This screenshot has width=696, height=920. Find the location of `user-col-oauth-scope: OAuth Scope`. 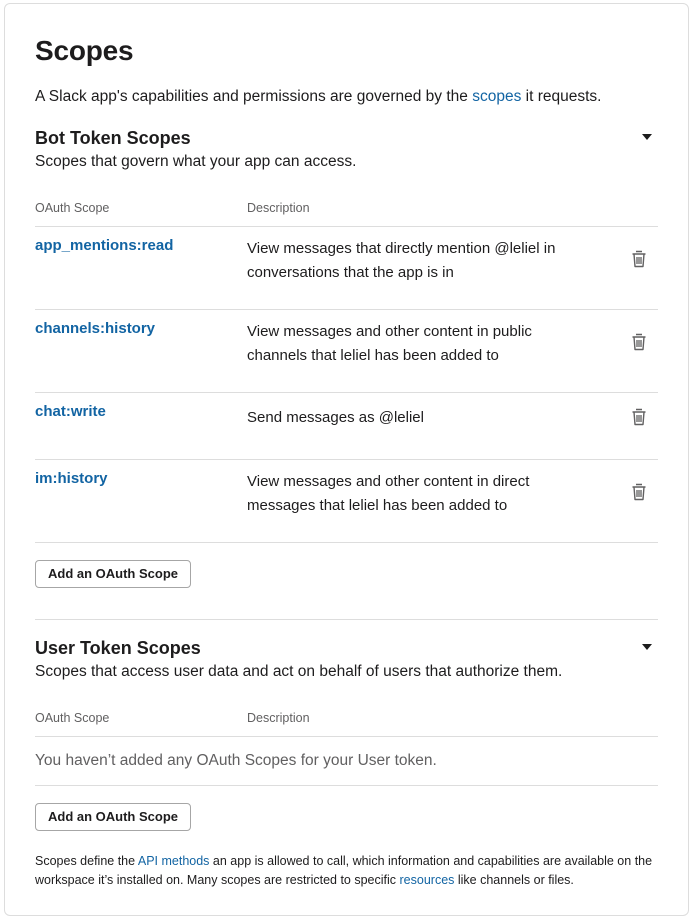

user-col-oauth-scope: OAuth Scope is located at coordinates (72, 718).